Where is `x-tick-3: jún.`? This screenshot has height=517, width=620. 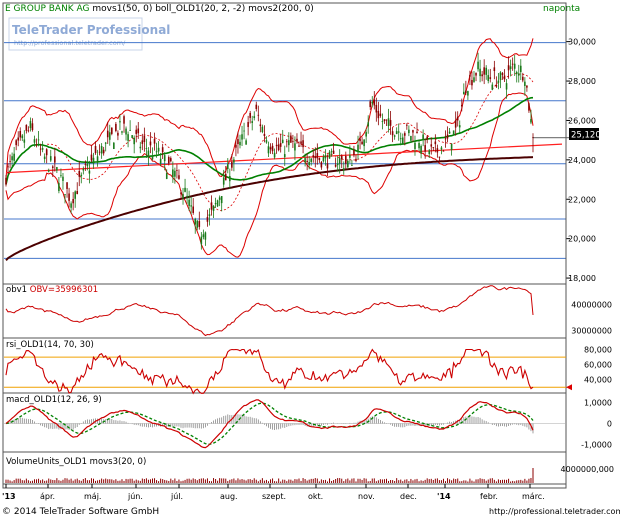 x-tick-3: jún. is located at coordinates (135, 496).